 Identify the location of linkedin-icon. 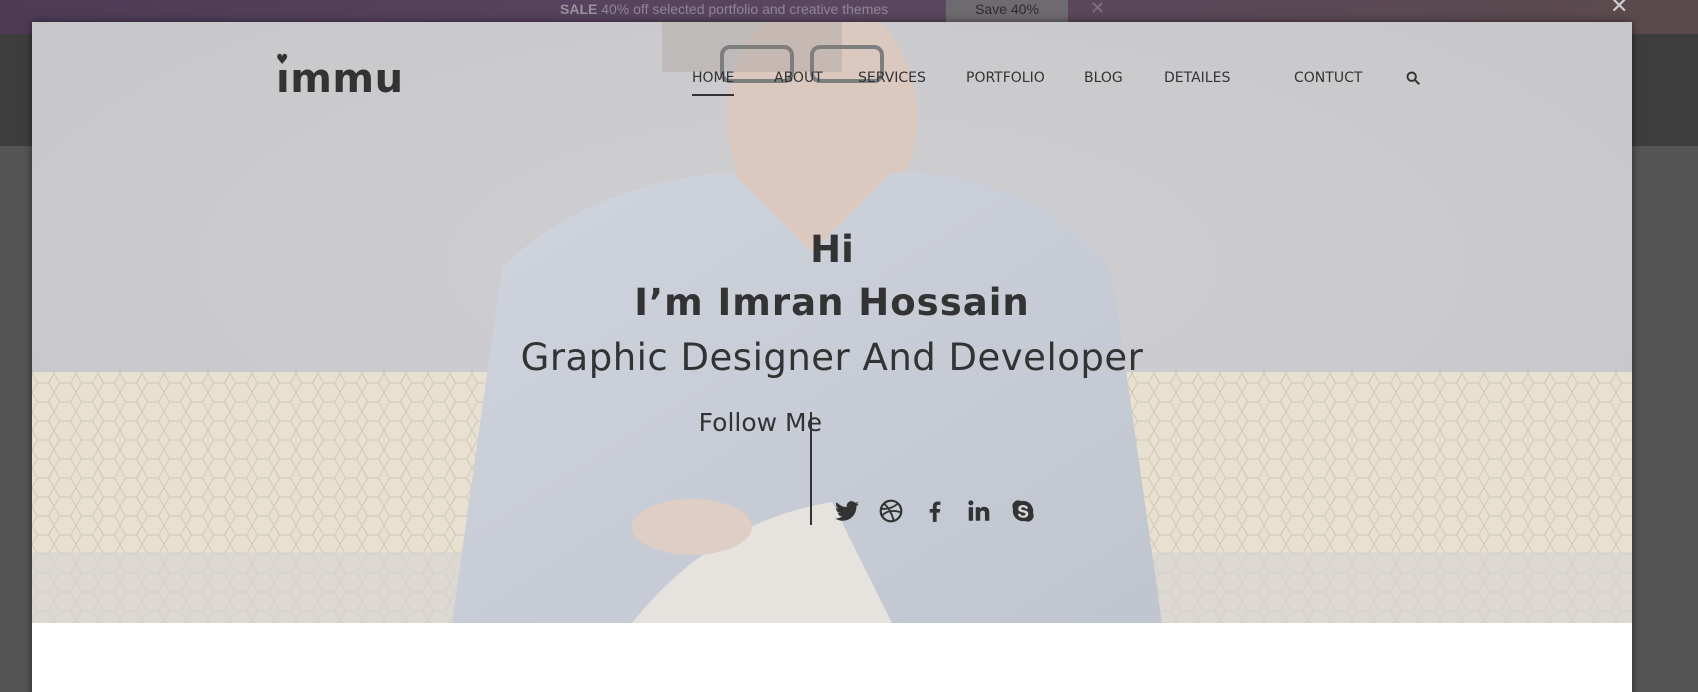
(979, 511).